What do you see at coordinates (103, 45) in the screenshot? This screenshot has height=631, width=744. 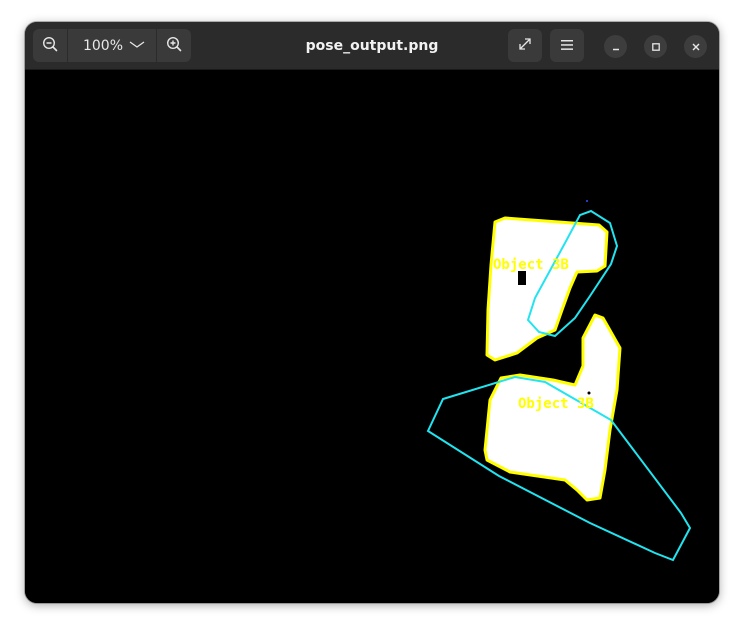 I see `zoom-level-value: 100%` at bounding box center [103, 45].